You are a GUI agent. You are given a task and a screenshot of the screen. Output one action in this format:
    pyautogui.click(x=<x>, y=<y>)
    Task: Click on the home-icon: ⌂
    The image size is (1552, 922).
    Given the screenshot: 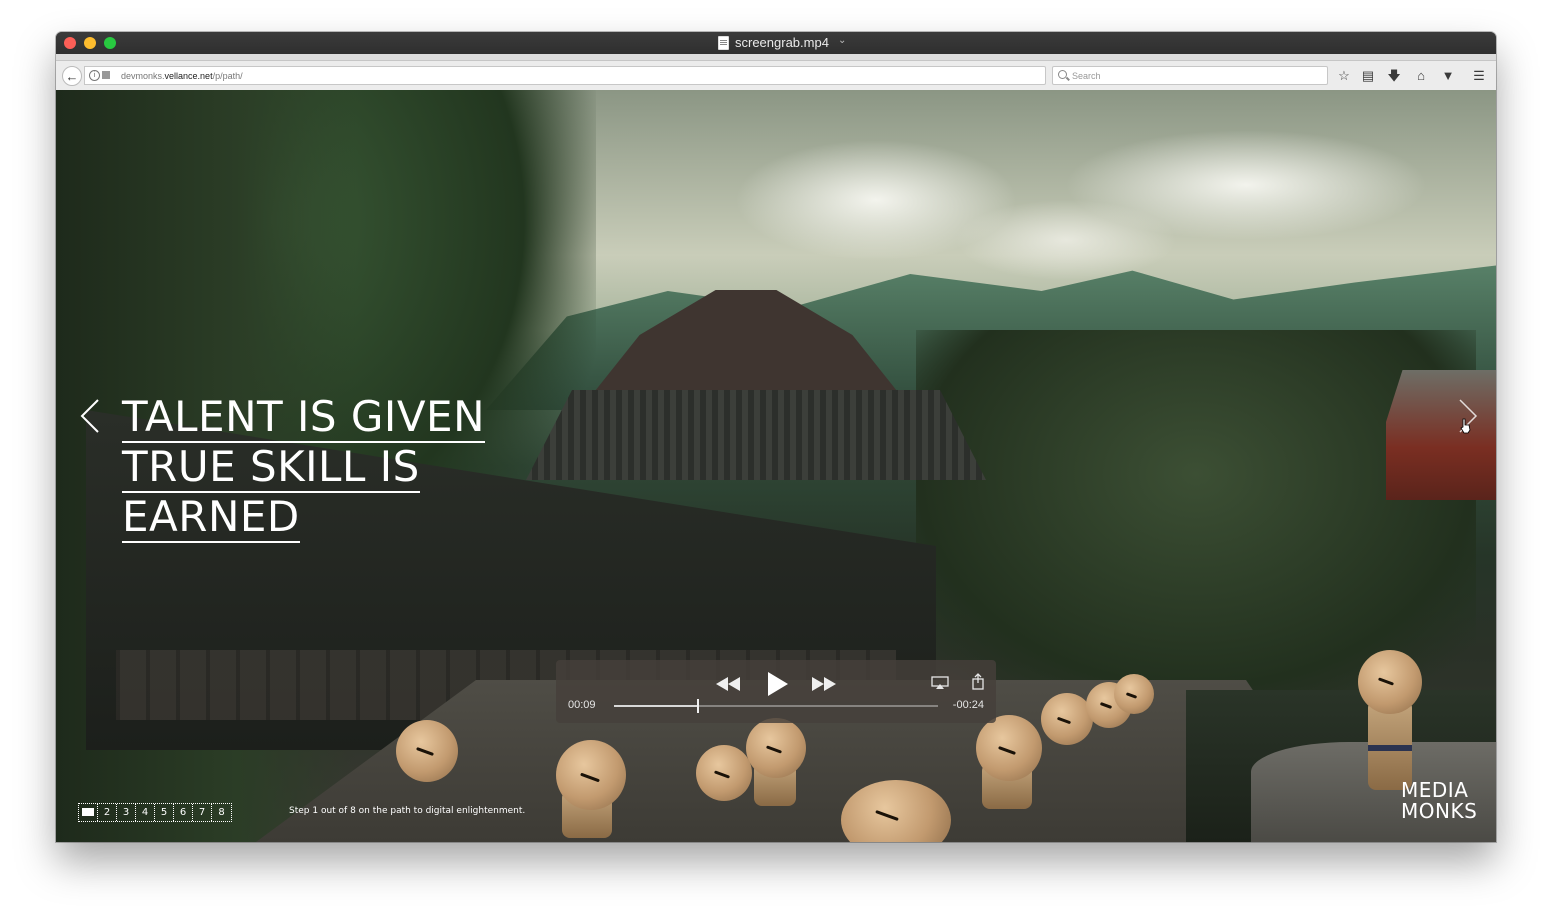 What is the action you would take?
    pyautogui.click(x=1421, y=76)
    